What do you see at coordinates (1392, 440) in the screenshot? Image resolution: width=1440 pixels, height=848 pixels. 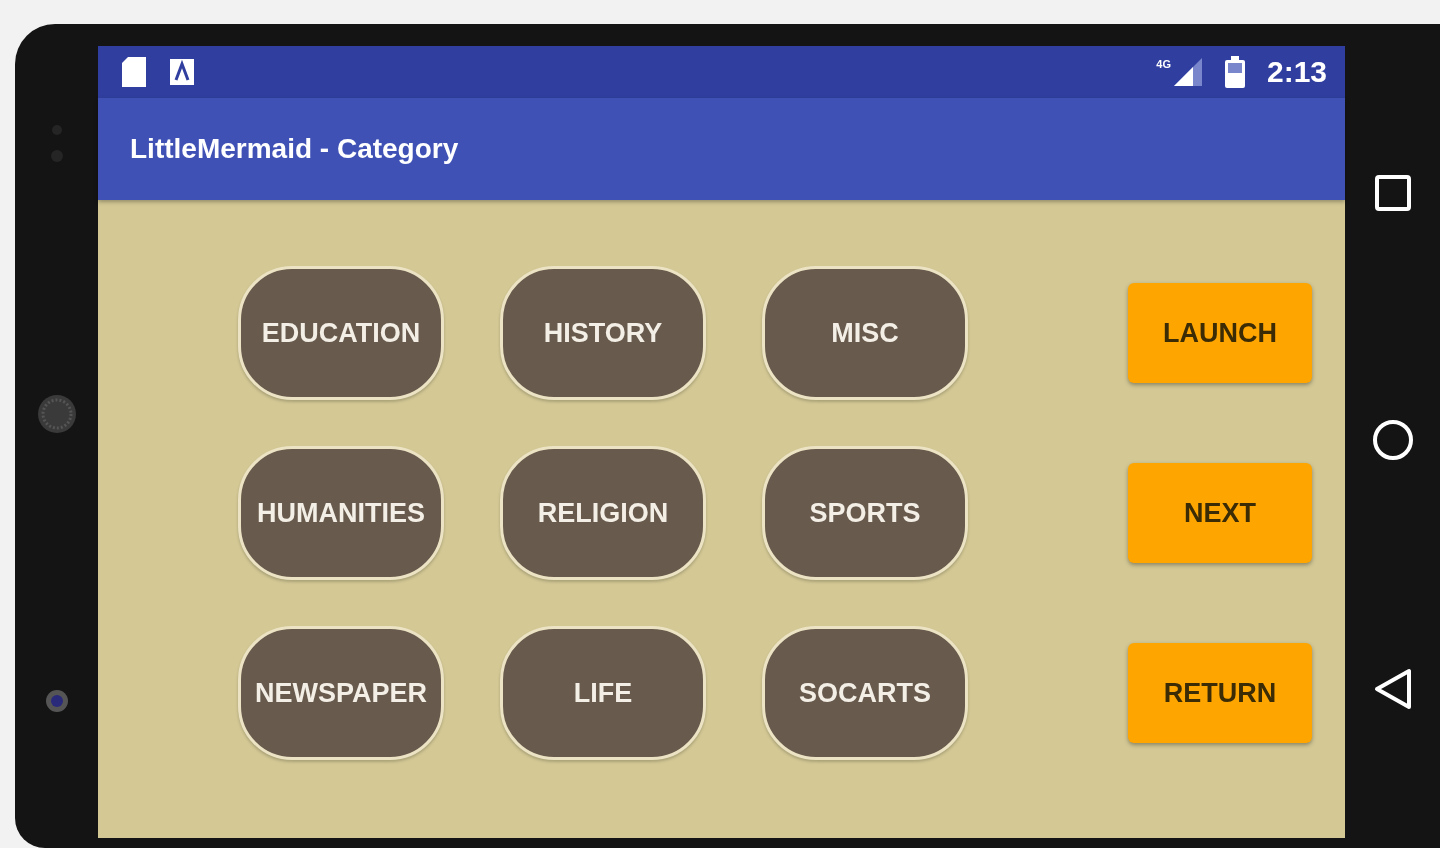 I see `home-icon` at bounding box center [1392, 440].